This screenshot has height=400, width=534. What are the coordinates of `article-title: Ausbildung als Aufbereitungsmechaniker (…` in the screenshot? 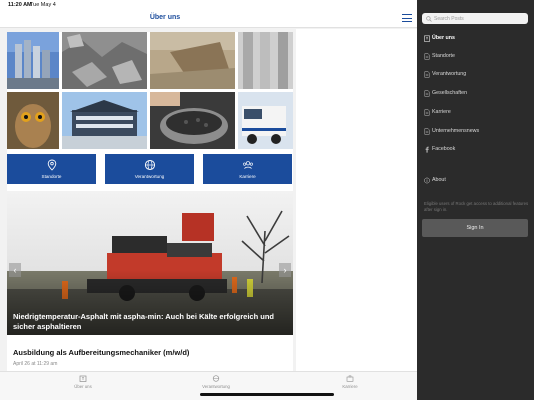 It's located at (101, 352).